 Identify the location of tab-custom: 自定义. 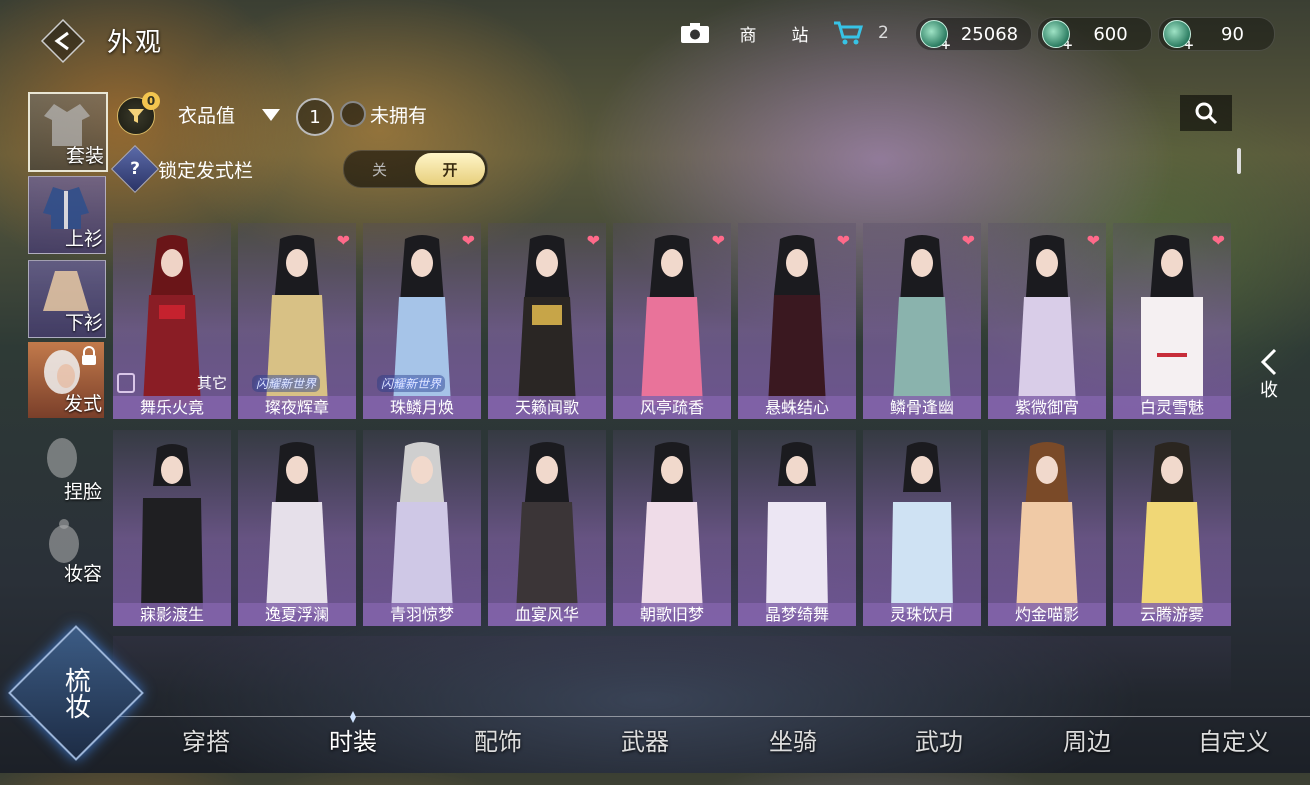
(1234, 739).